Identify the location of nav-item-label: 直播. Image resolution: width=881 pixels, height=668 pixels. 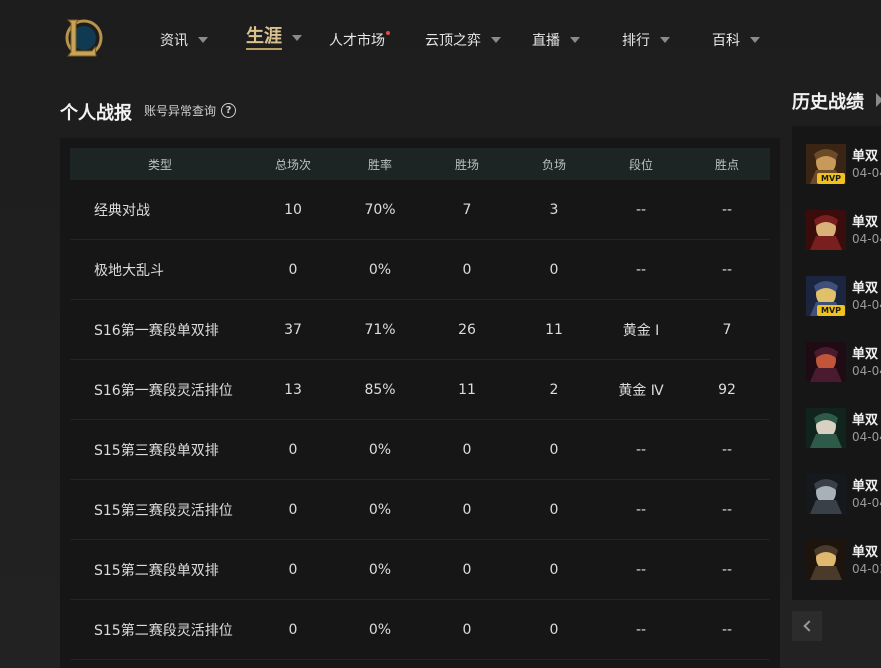
(546, 41).